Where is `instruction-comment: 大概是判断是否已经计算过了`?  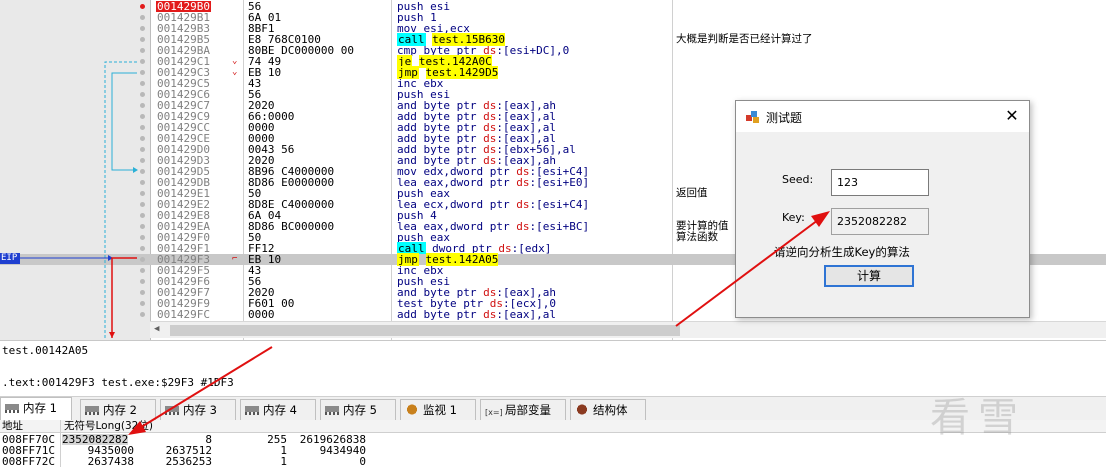
instruction-comment: 大概是判断是否已经计算过了 is located at coordinates (744, 39).